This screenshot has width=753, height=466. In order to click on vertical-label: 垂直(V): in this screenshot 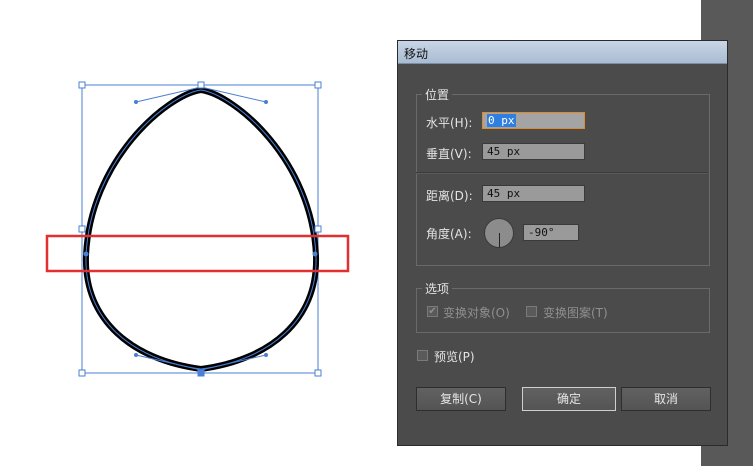, I will do `click(449, 154)`.